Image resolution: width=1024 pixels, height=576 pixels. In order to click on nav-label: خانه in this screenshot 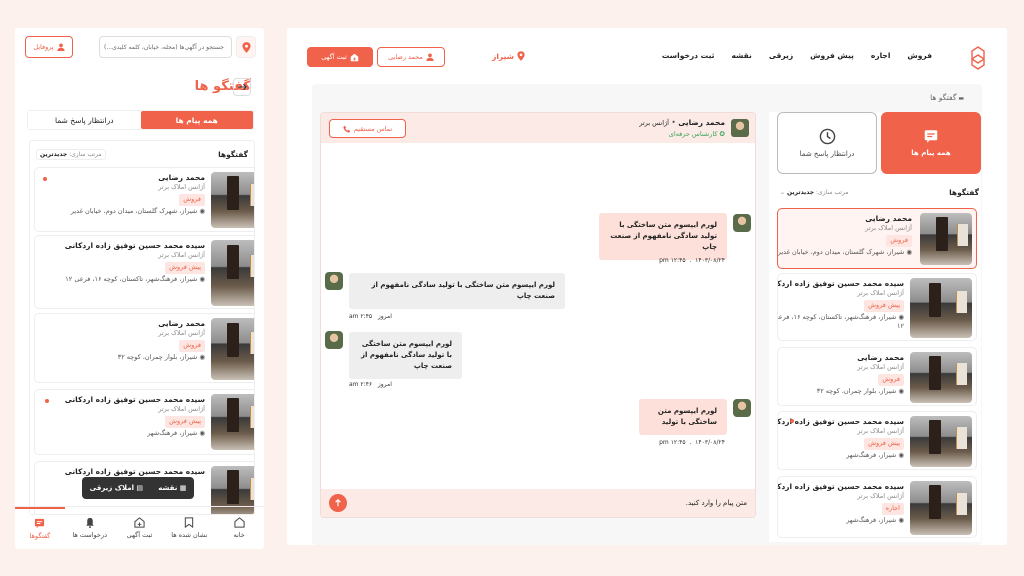, I will do `click(239, 535)`.